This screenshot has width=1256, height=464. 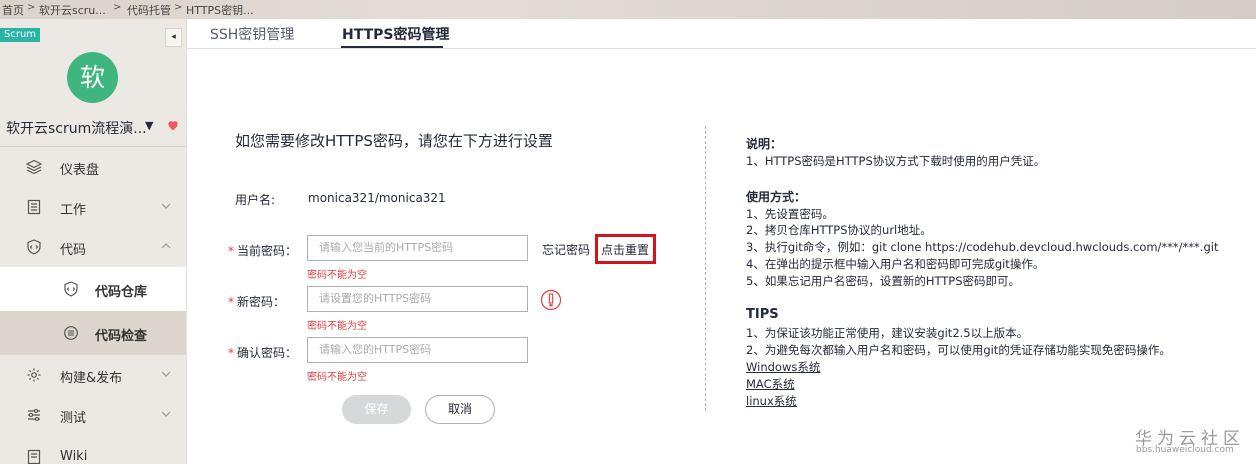 What do you see at coordinates (267, 251) in the screenshot?
I see `current-password-label-text: 当前密码：` at bounding box center [267, 251].